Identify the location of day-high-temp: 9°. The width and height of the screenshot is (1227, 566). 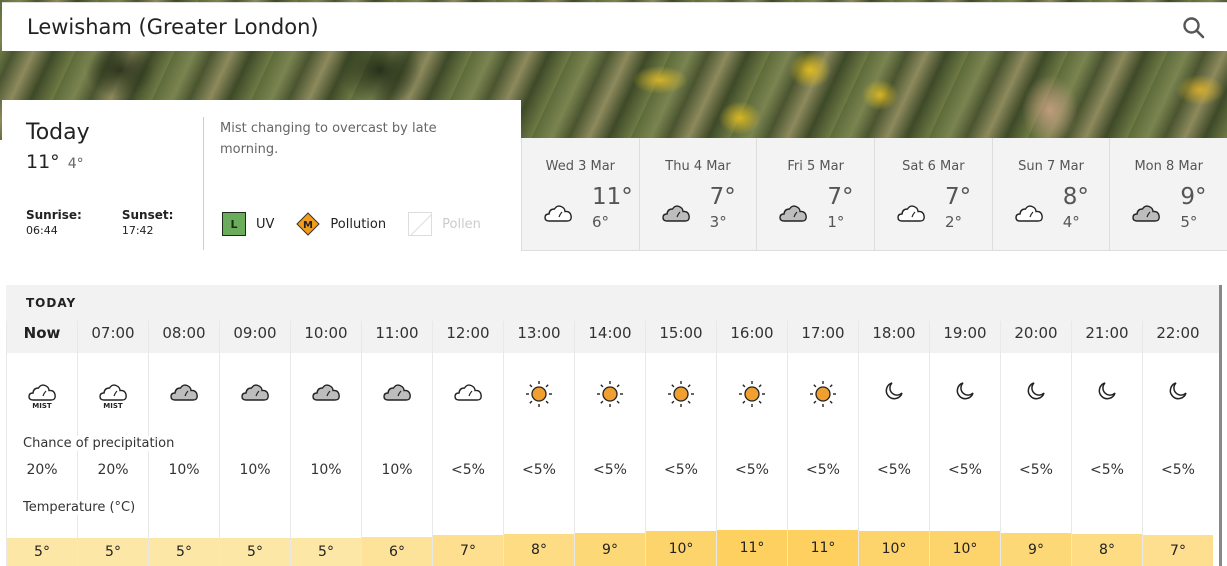
(1193, 197).